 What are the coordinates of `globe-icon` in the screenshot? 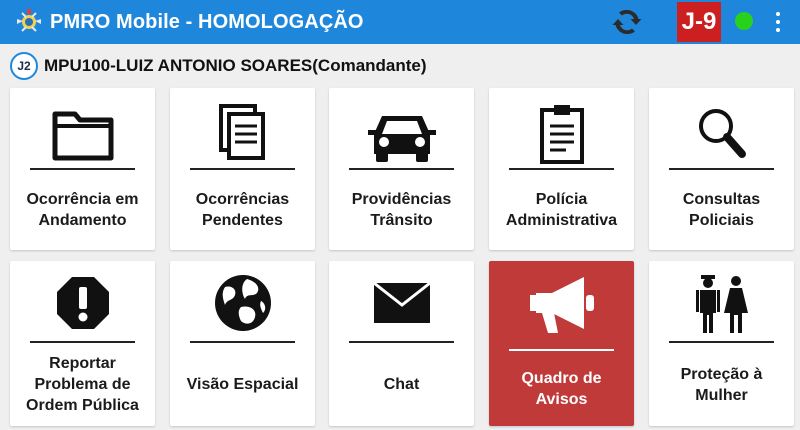 It's located at (242, 303).